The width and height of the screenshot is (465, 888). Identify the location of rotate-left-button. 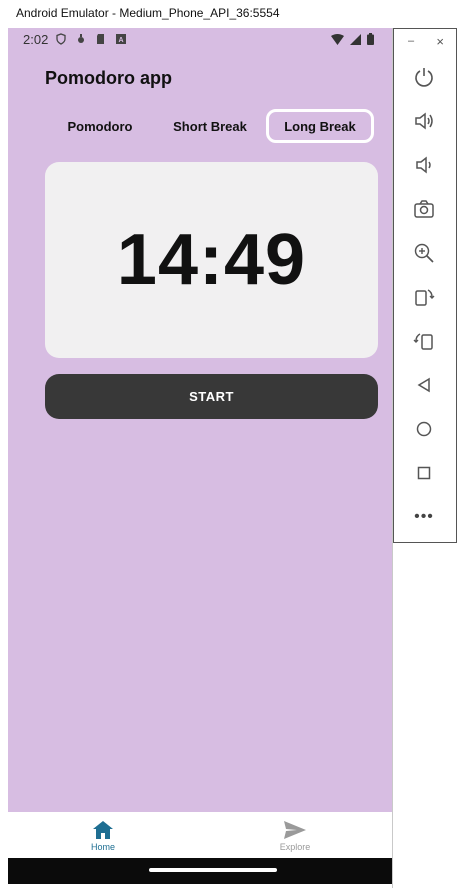
(424, 297).